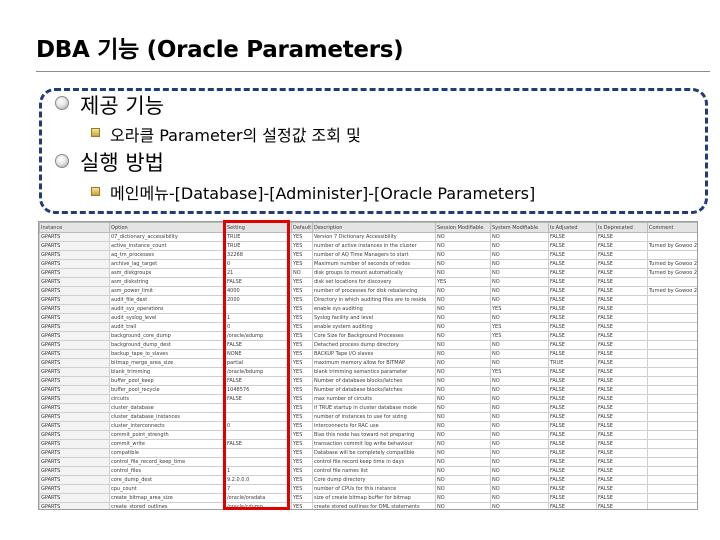 This screenshot has height=540, width=720. What do you see at coordinates (374, 462) in the screenshot?
I see `table-cell: control file record keep time in days` at bounding box center [374, 462].